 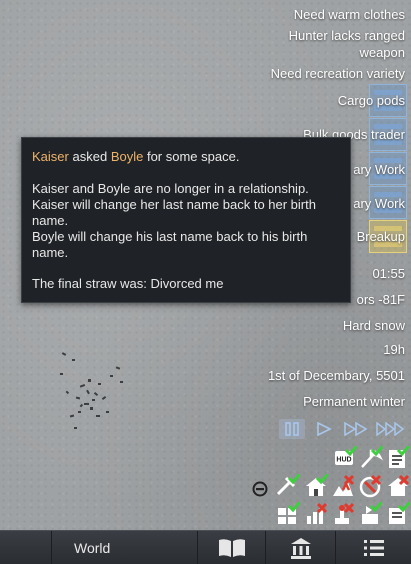 I want to click on bottom-bar-left-tab, so click(x=26, y=547).